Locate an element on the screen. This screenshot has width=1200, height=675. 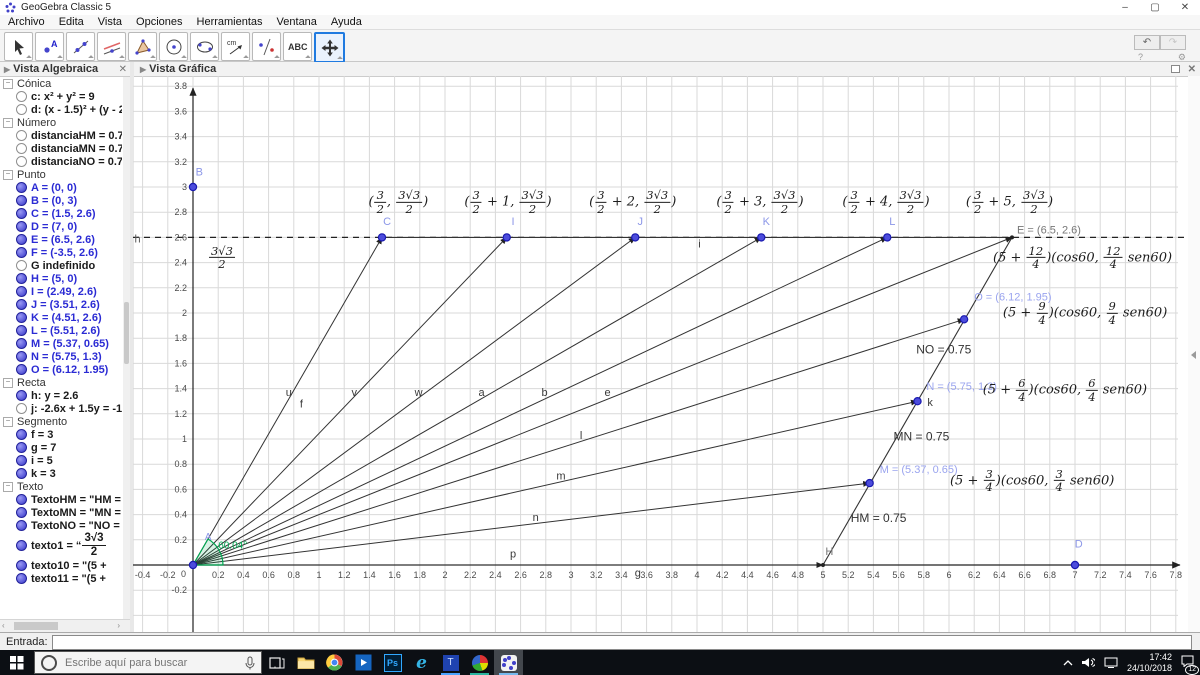
scroll-left-icon: ‹ is located at coordinates (3, 625).